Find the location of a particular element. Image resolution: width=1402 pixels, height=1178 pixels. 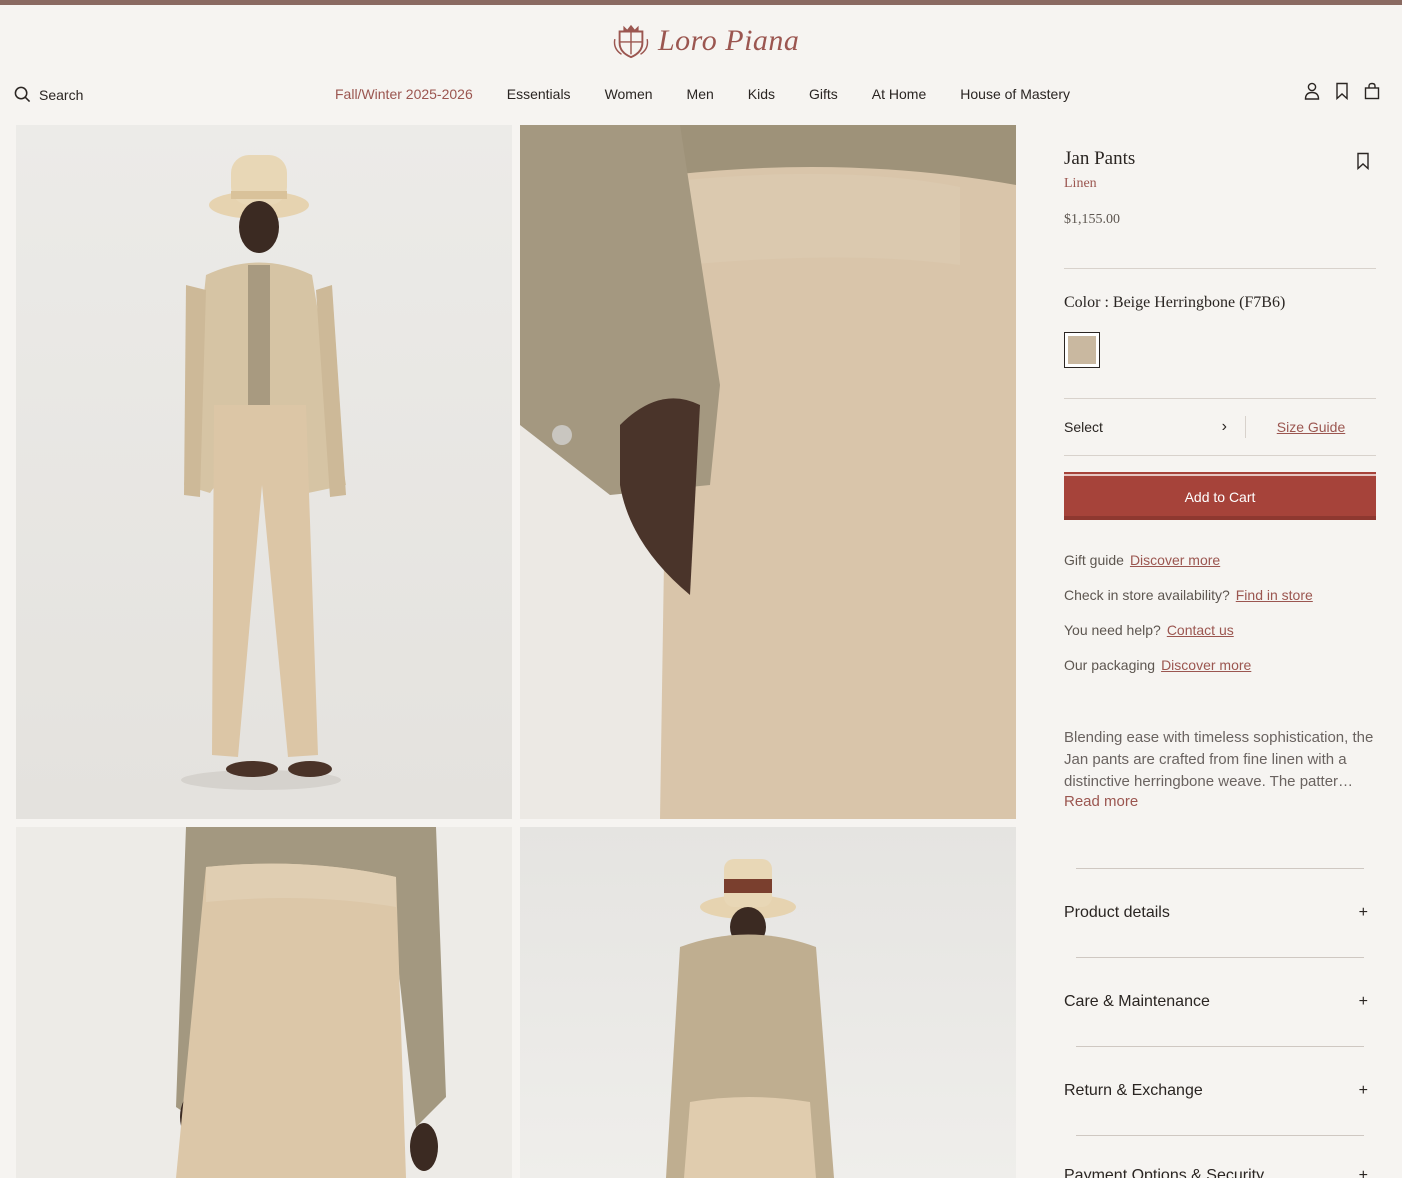

color-swatch-beige is located at coordinates (1082, 350).